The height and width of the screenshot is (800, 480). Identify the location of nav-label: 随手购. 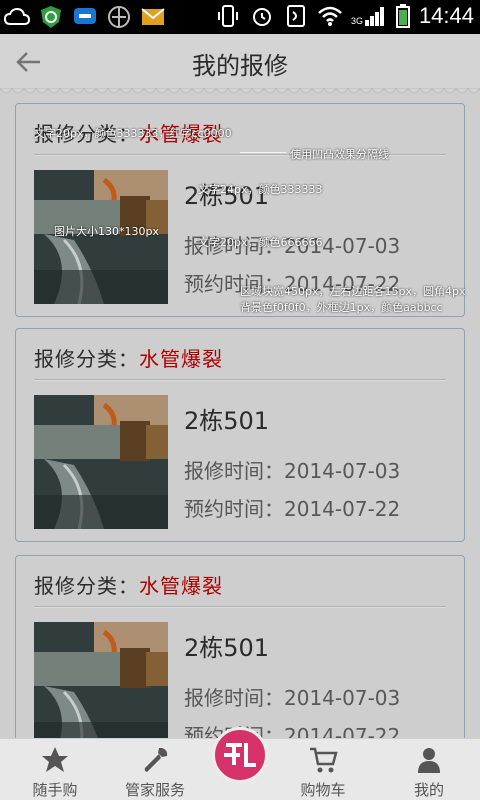
(55, 790).